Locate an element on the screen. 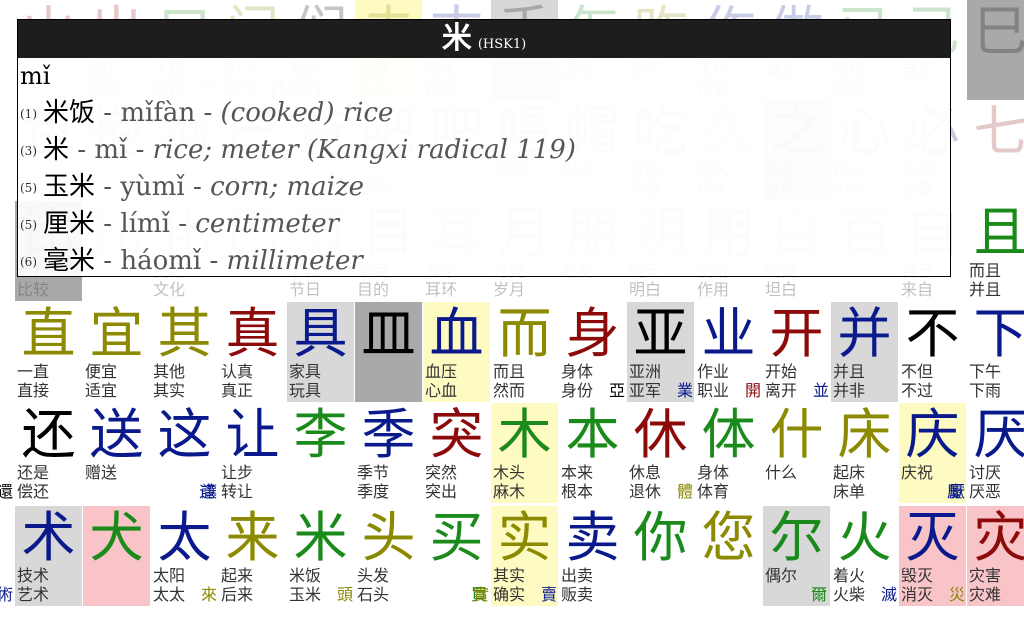 The width and height of the screenshot is (1024, 619). character-cell: 还还是 偿还還 is located at coordinates (41, 453).